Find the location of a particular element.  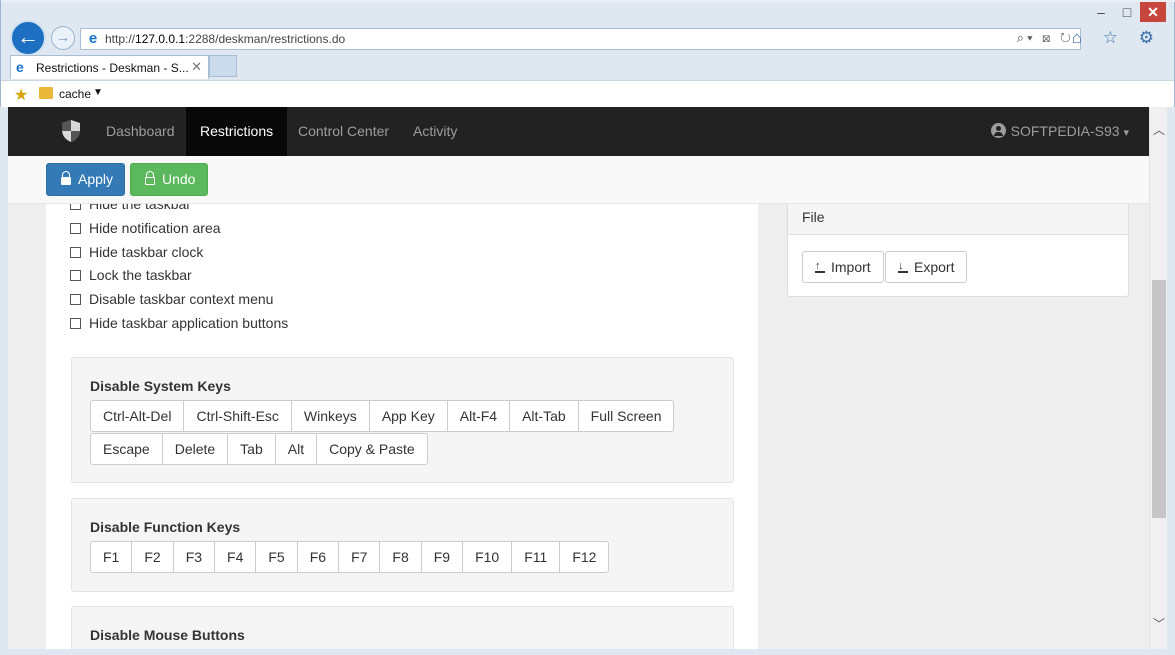

mouse-buttons-title: Disable Mouse Buttons is located at coordinates (167, 635).